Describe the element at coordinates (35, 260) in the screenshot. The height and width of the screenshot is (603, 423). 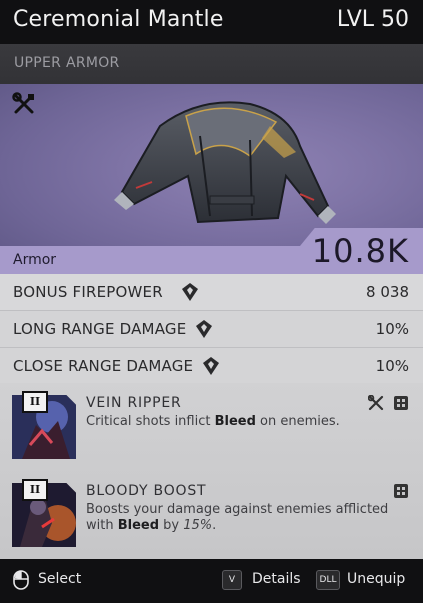
I see `armor-label: Armor` at that location.